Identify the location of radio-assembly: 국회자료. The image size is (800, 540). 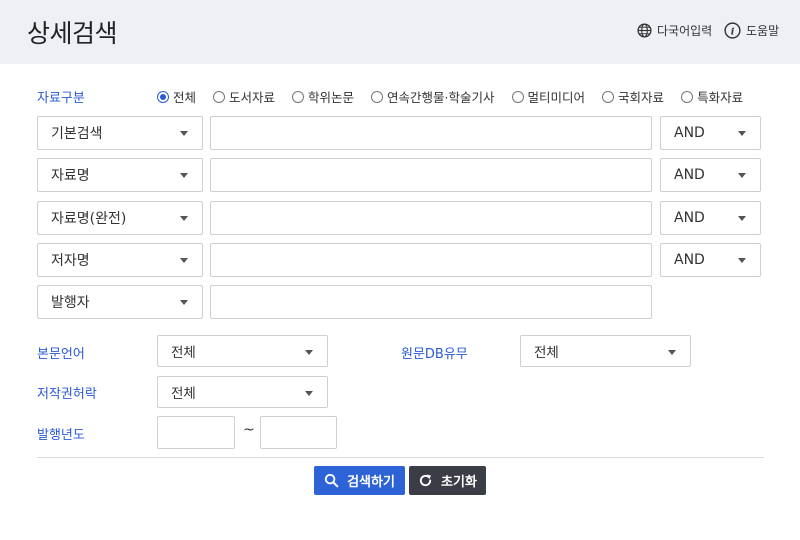
(633, 96).